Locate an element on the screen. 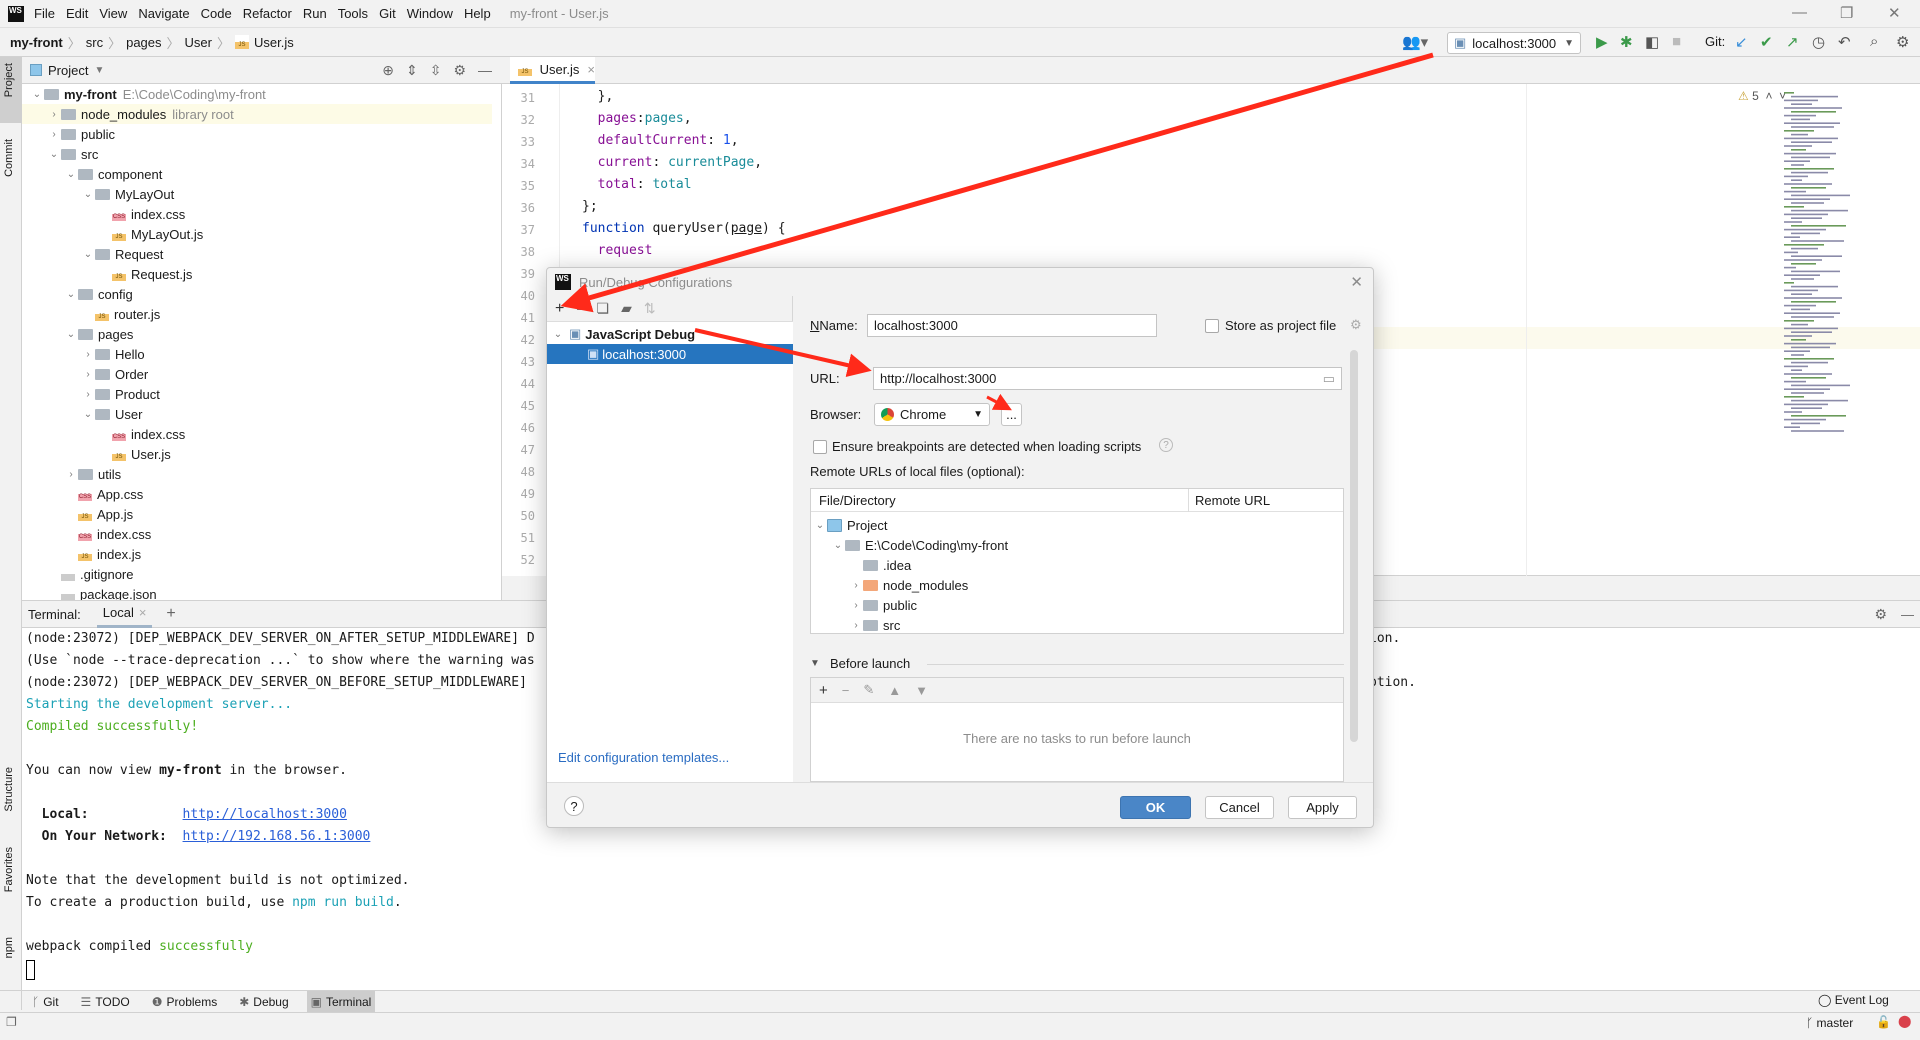 This screenshot has width=1920, height=1040. arrow-to-browser-settings is located at coordinates (999, 402).